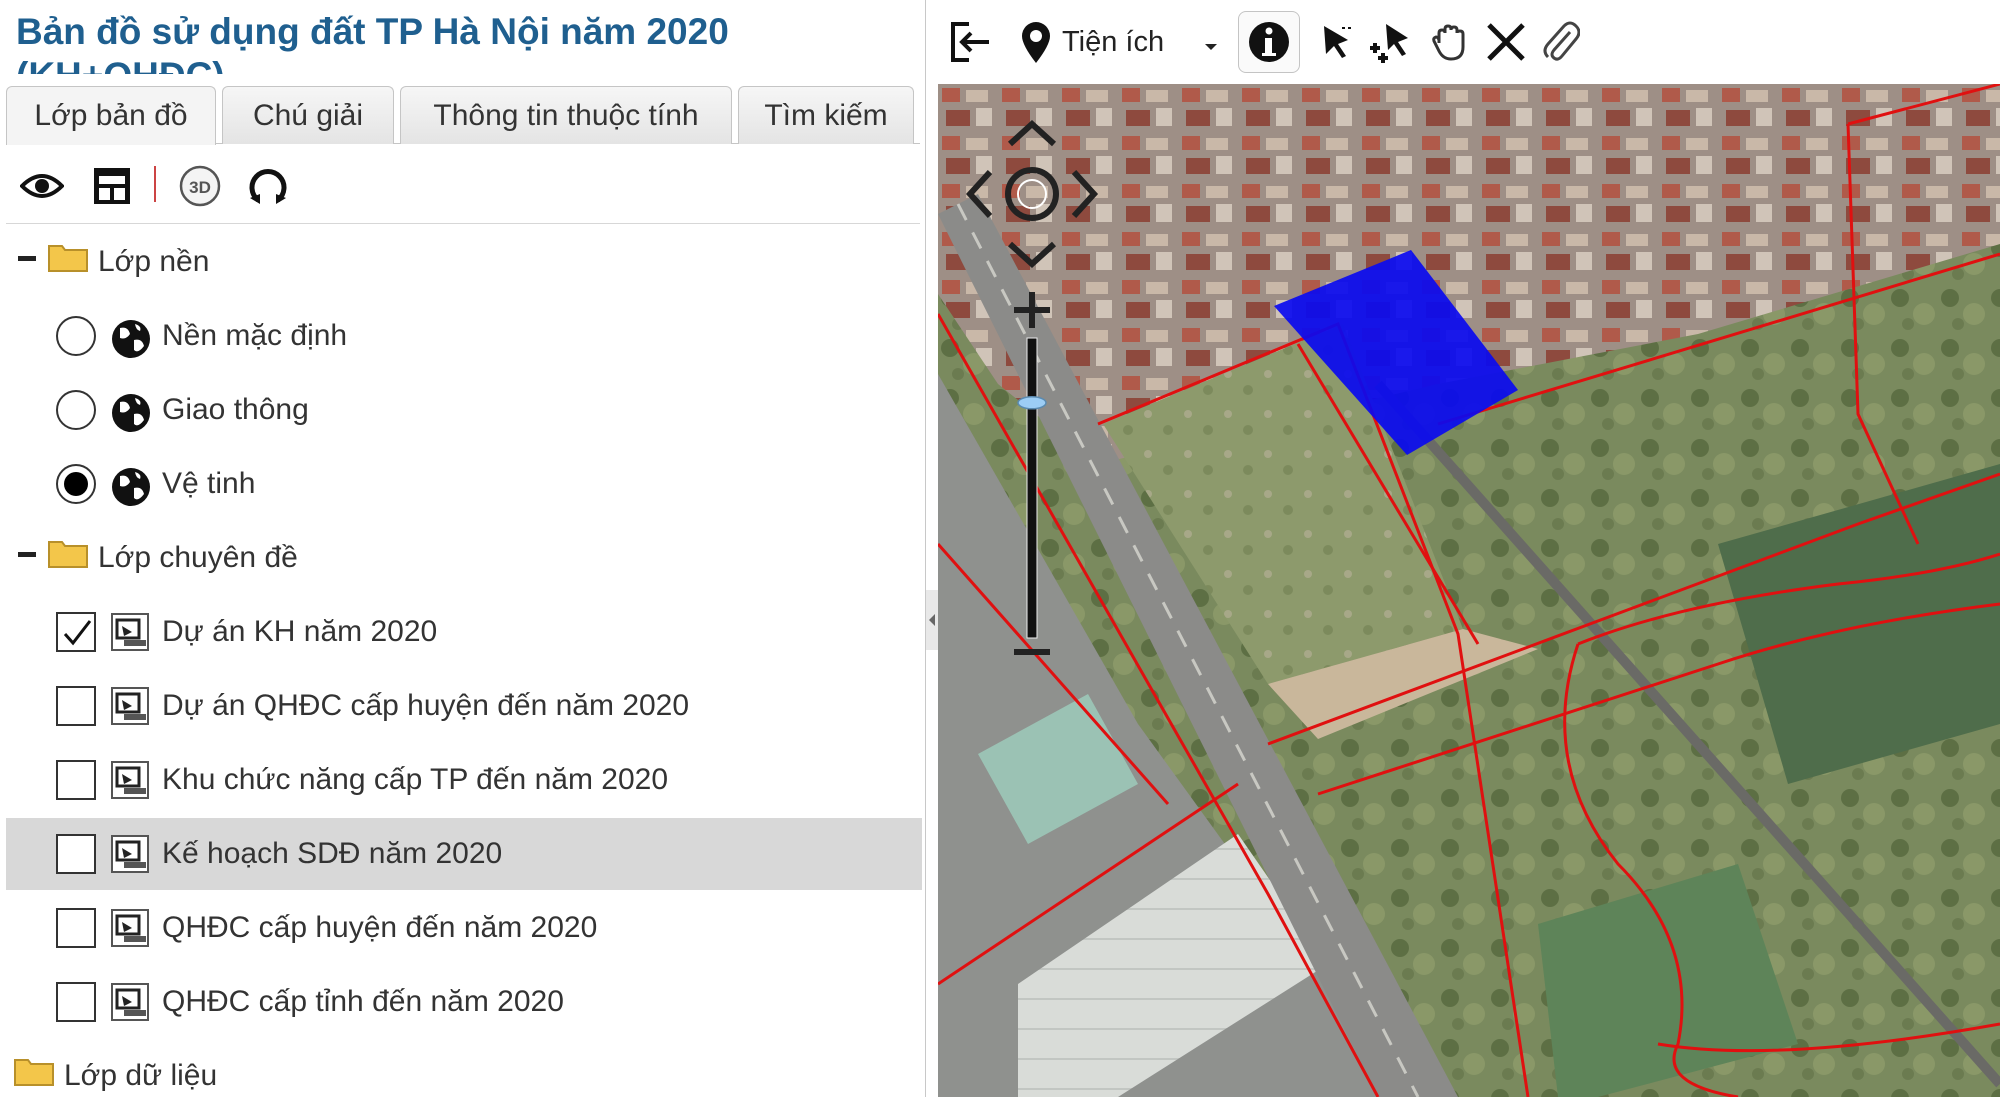 This screenshot has width=2000, height=1097. Describe the element at coordinates (308, 115) in the screenshot. I see `tab-legend: Chú giải` at that location.